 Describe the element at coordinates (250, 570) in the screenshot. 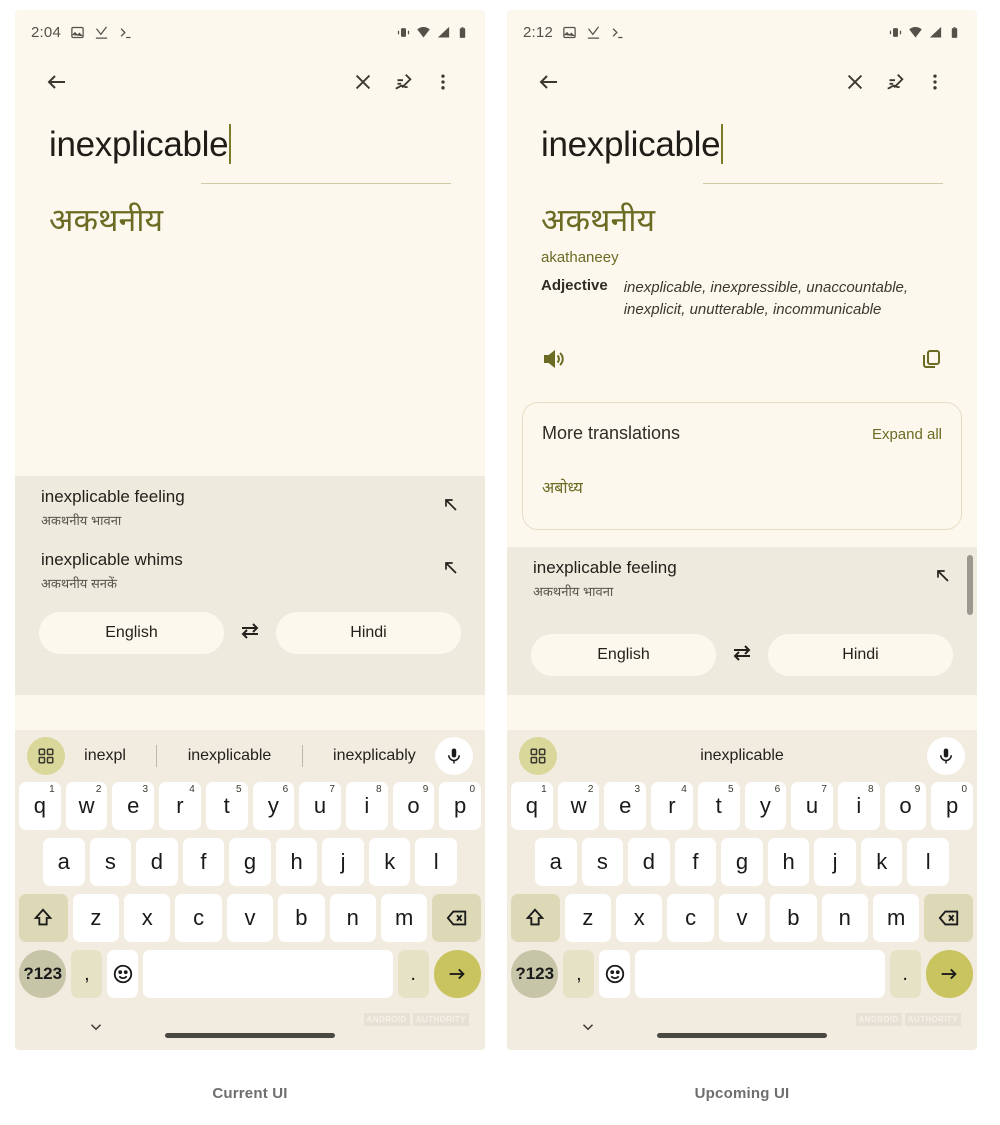

I see `list-item: inexplicable whims अकथनीय सनकें` at that location.